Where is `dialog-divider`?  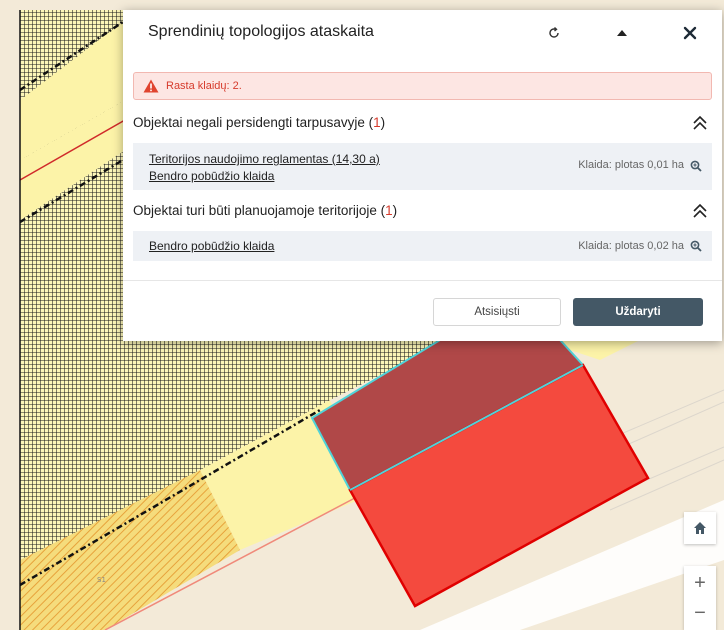
dialog-divider is located at coordinates (422, 280).